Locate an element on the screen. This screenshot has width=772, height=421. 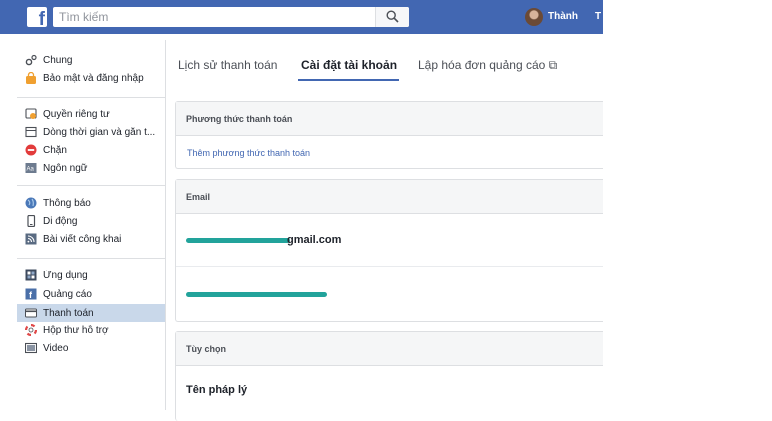
sidebar-item-label: Chung is located at coordinates (58, 60).